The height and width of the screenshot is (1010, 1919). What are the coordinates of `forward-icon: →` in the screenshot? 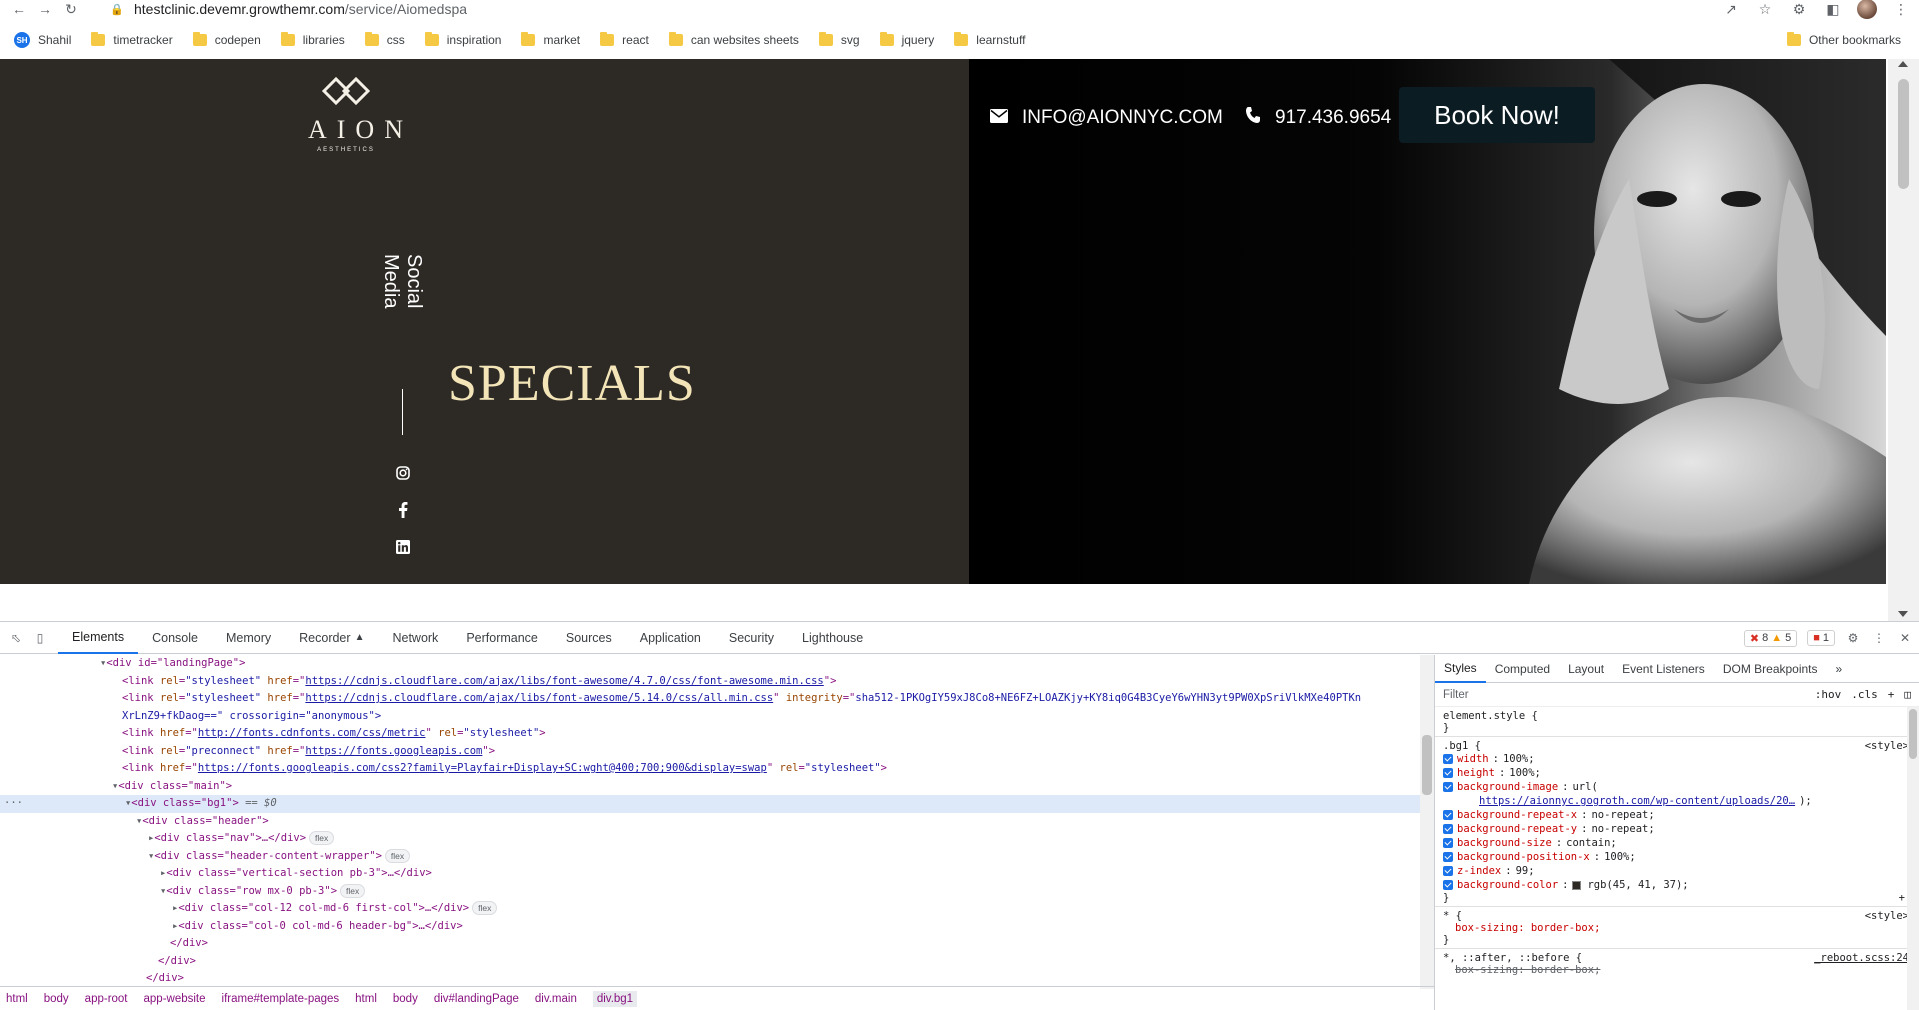 It's located at (45, 9).